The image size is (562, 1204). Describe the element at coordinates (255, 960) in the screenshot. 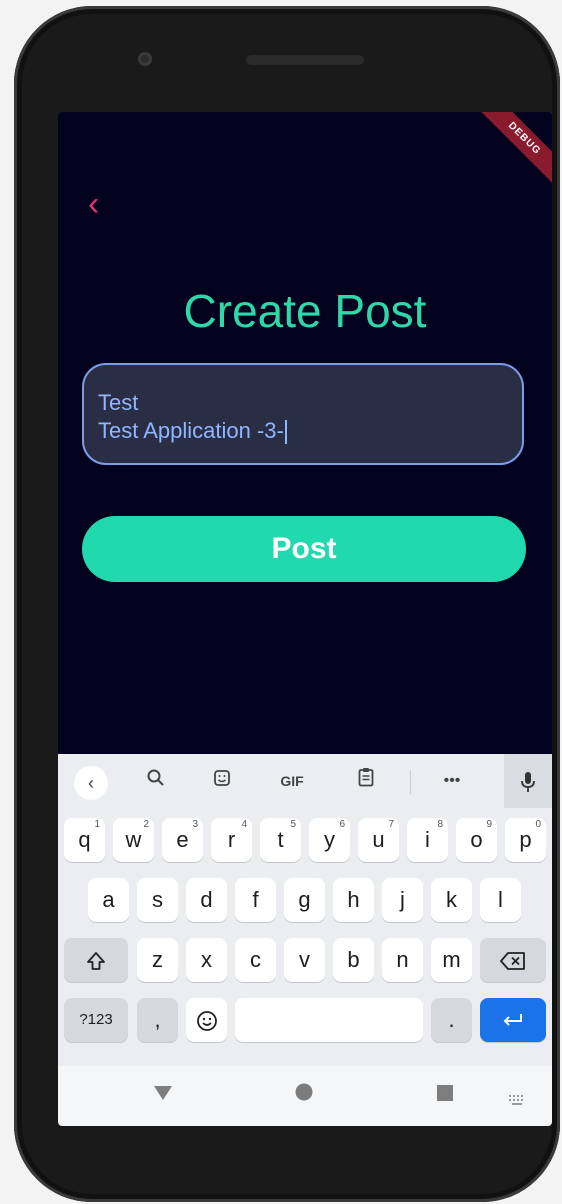

I see `key-c: c` at that location.